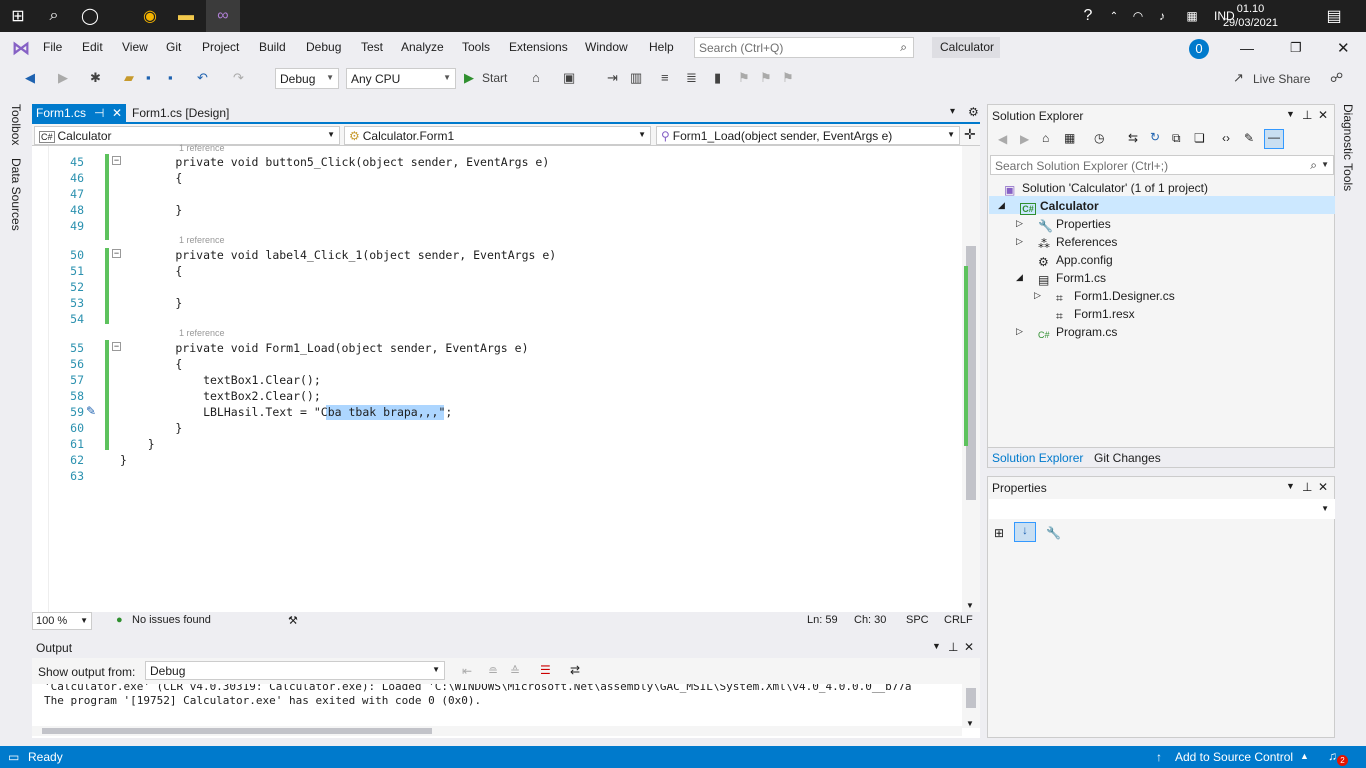  I want to click on close-tab-icon: ✕, so click(117, 113).